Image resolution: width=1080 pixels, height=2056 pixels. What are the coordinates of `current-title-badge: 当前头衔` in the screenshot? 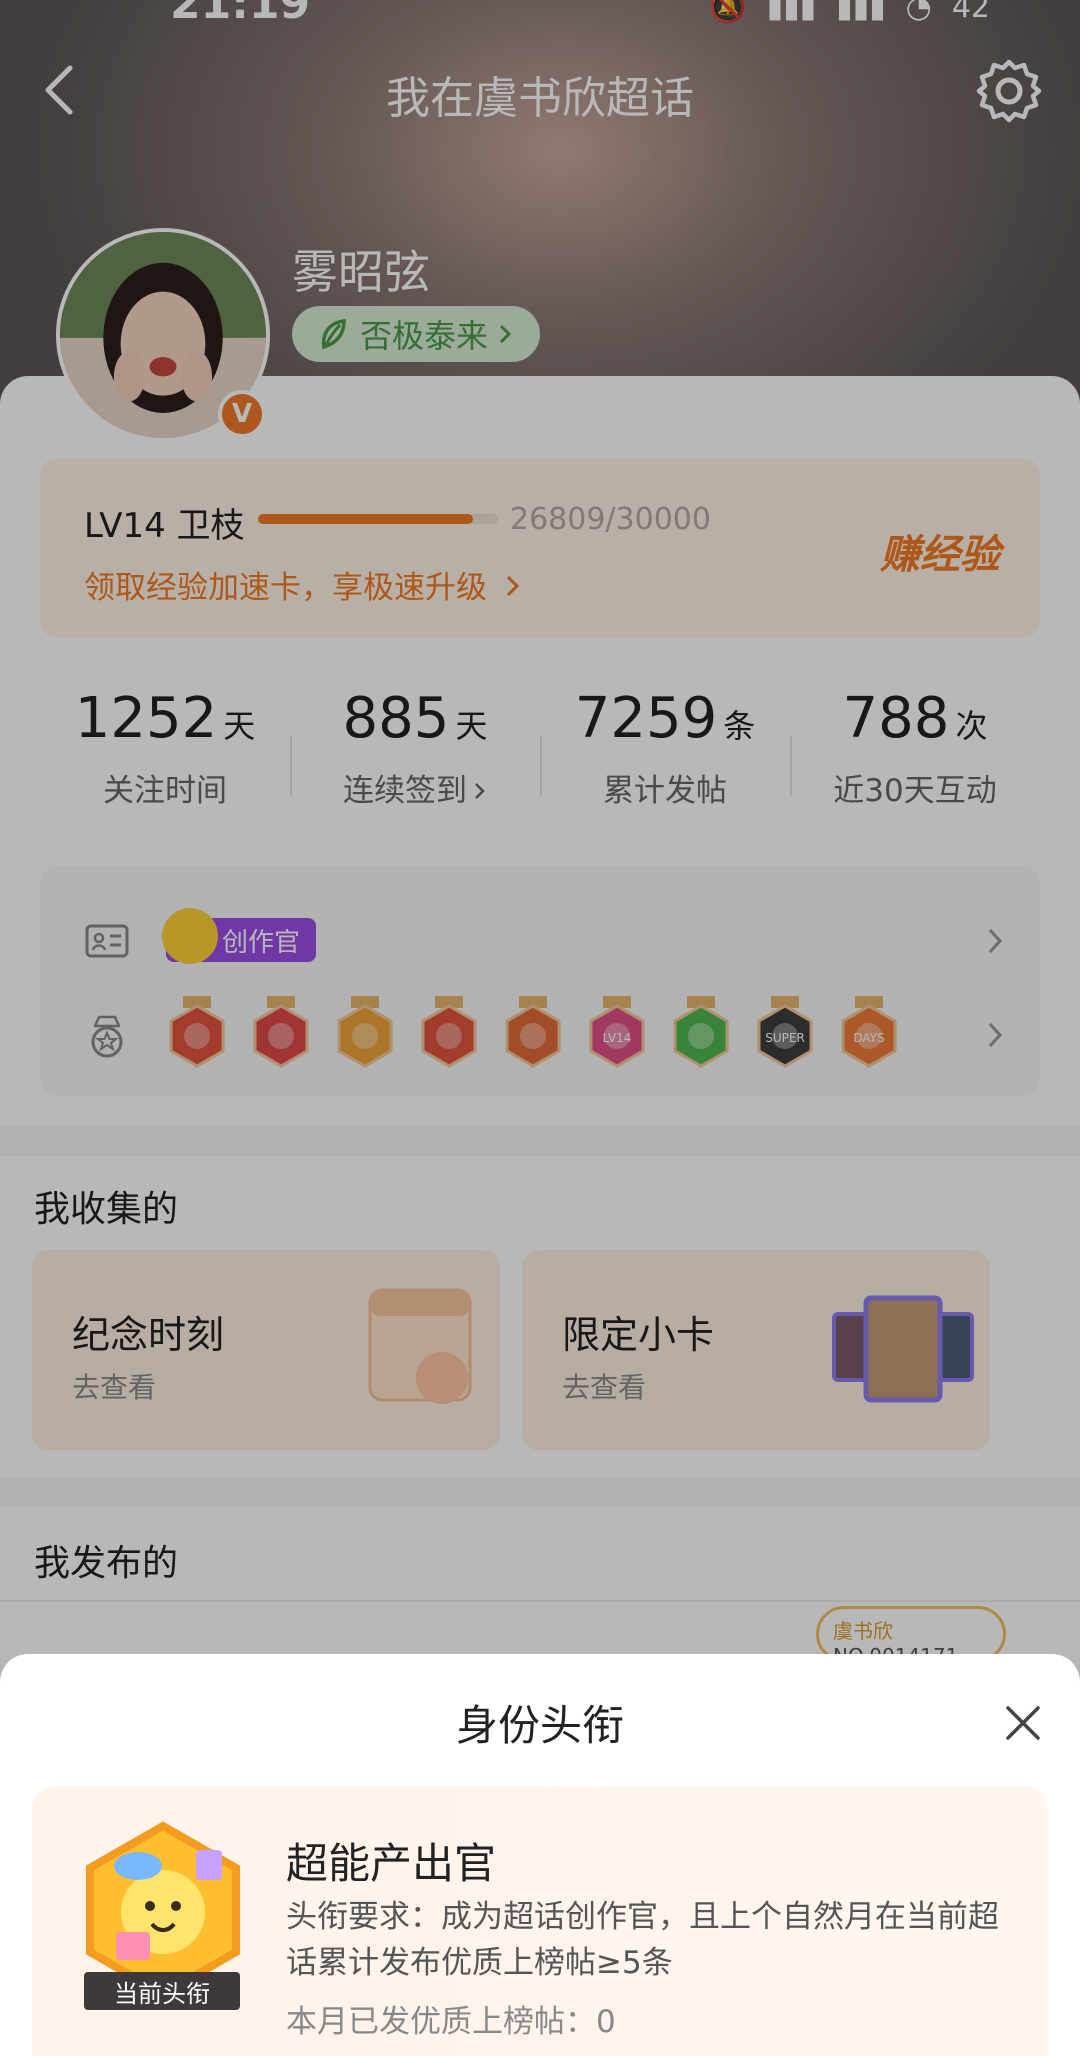 It's located at (162, 1991).